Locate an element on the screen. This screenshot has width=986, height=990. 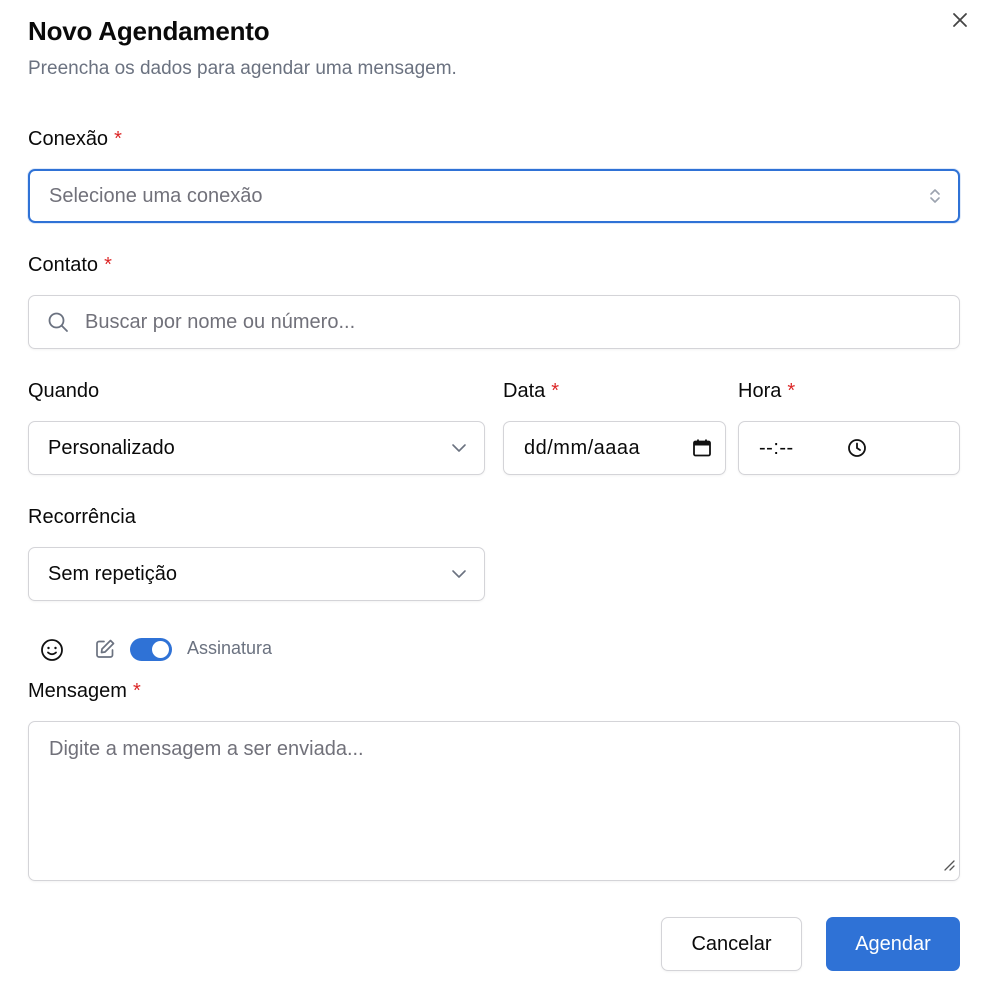
edit-signature-button is located at coordinates (105, 649).